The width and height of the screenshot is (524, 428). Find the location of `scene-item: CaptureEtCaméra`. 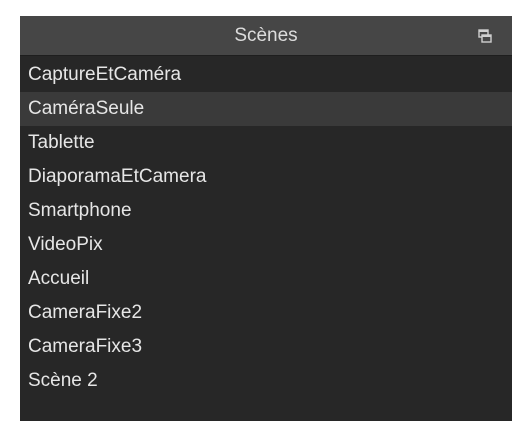

scene-item: CaptureEtCaméra is located at coordinates (266, 75).